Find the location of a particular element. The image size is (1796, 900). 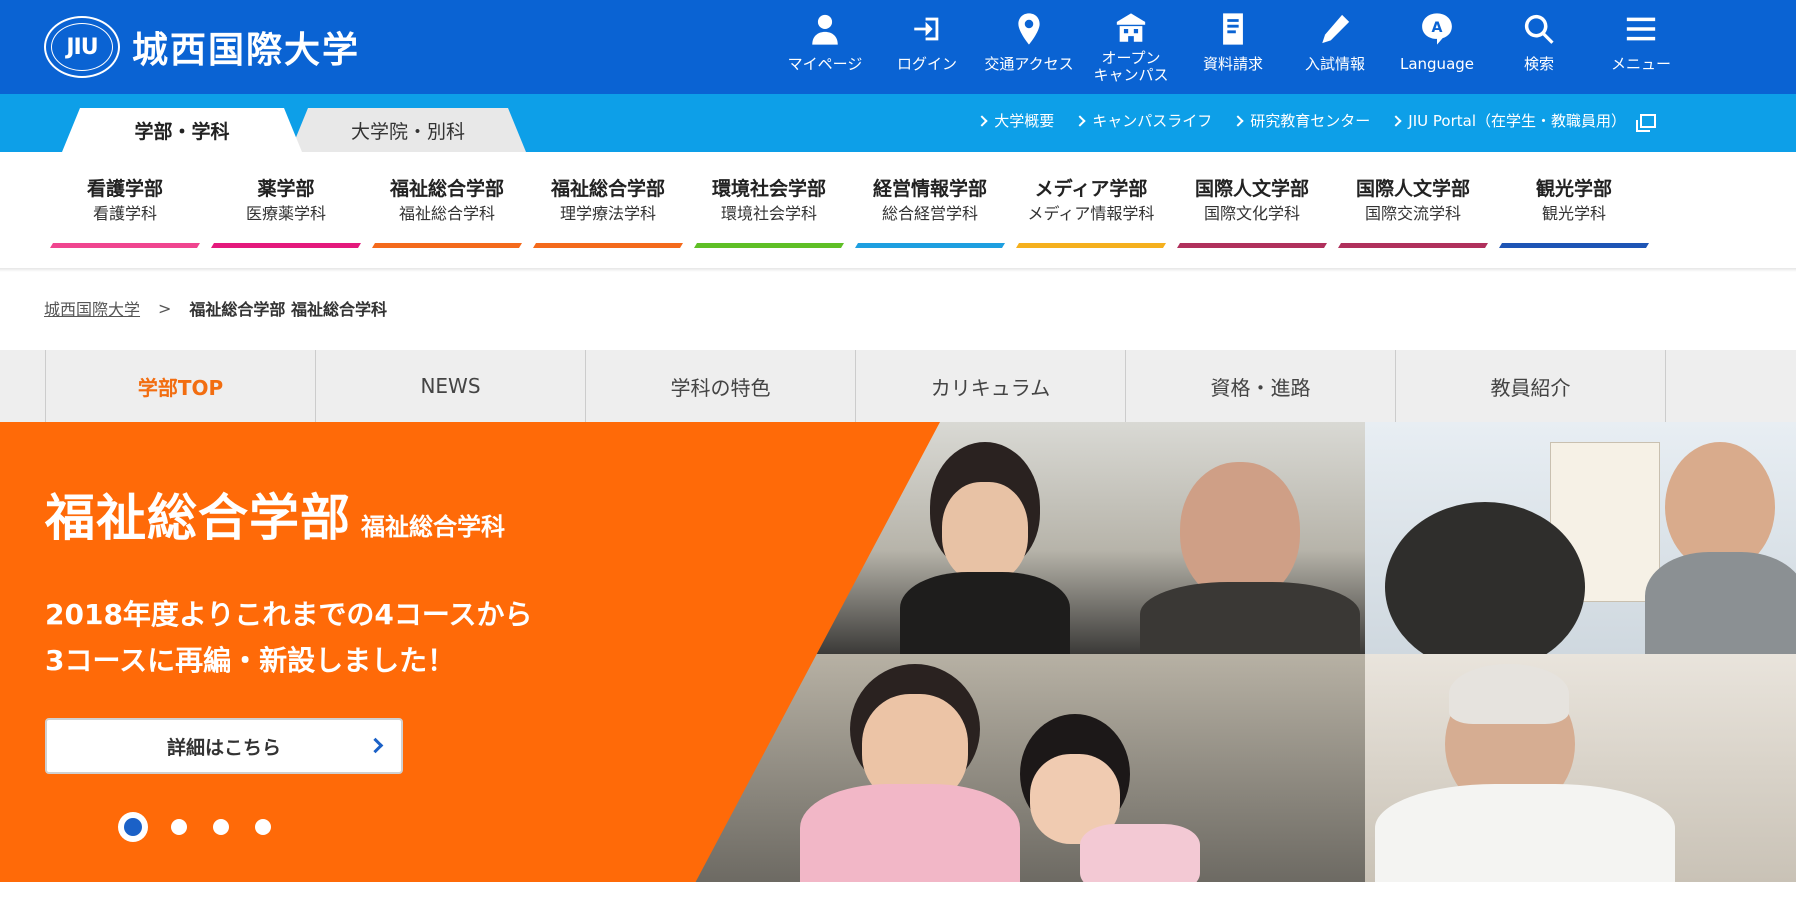

map-pin-icon is located at coordinates (1029, 29).